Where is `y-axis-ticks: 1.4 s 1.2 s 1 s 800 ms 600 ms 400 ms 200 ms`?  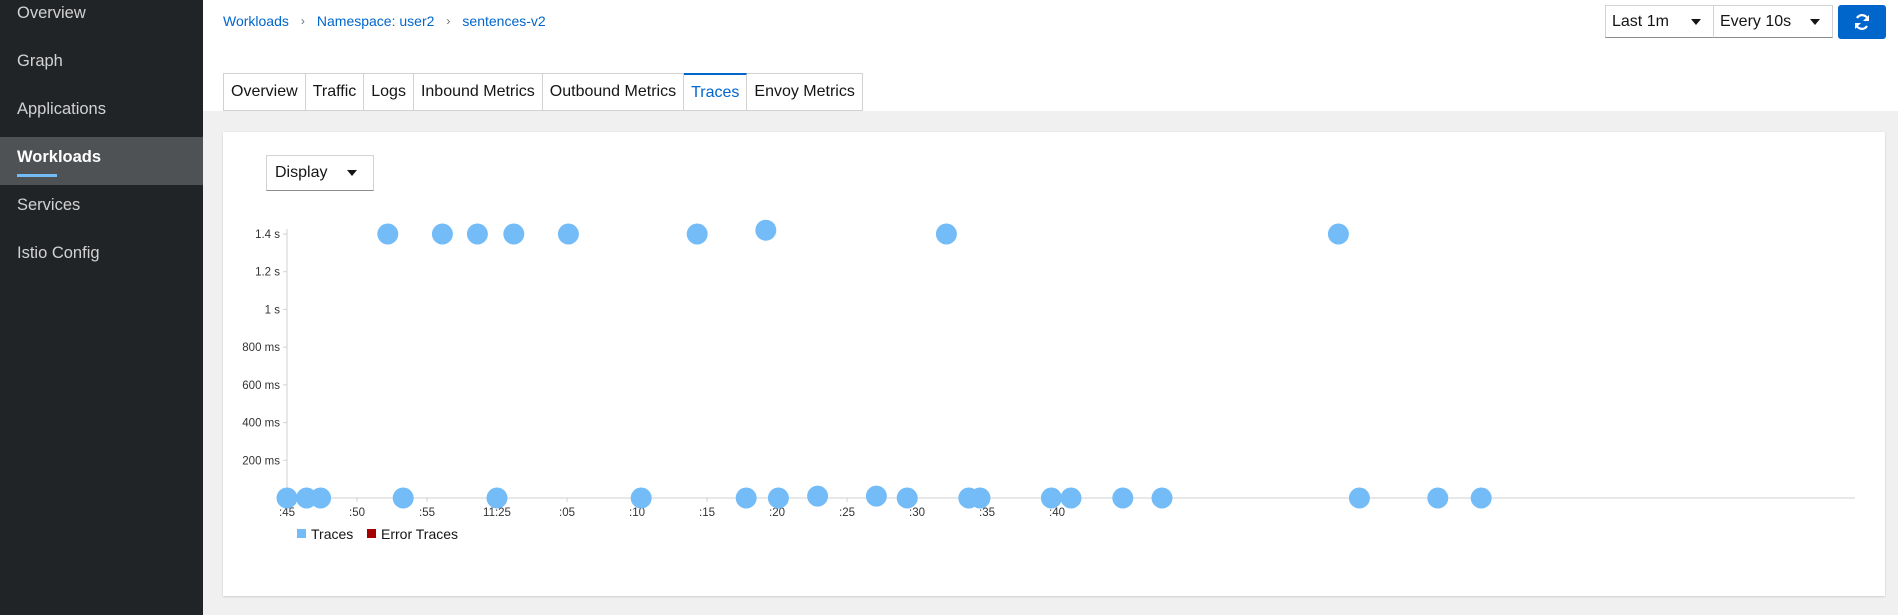
y-axis-ticks: 1.4 s 1.2 s 1 s 800 ms 600 ms 400 ms 200 ms is located at coordinates (264, 348).